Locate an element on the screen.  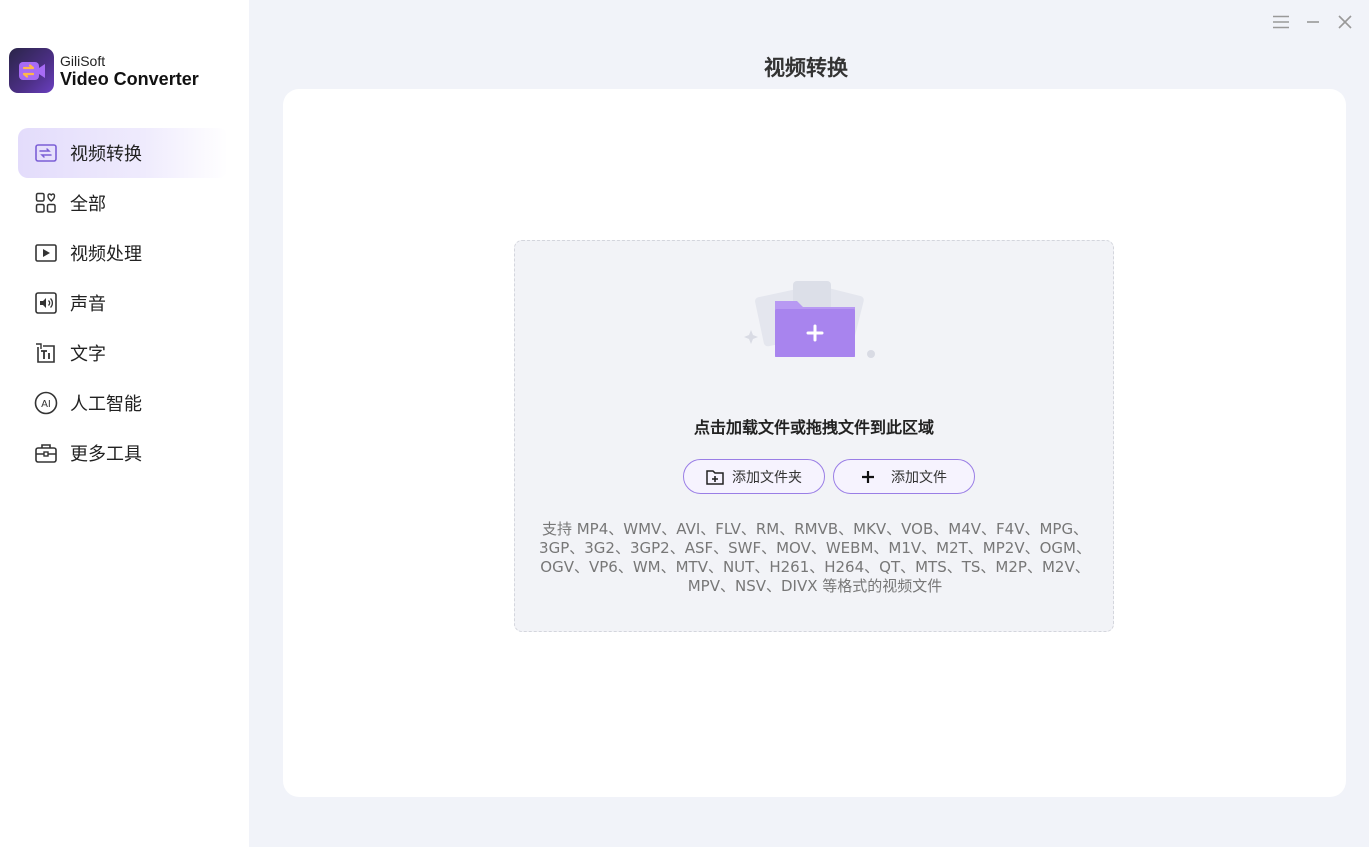
audio-icon is located at coordinates (46, 303).